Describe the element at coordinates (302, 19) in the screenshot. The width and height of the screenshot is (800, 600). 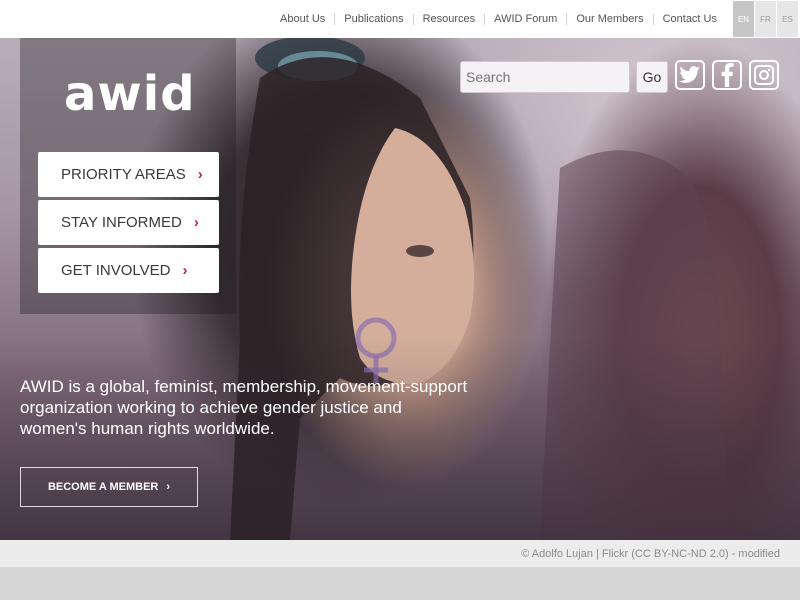
I see `topnav-about-us: About Us` at that location.